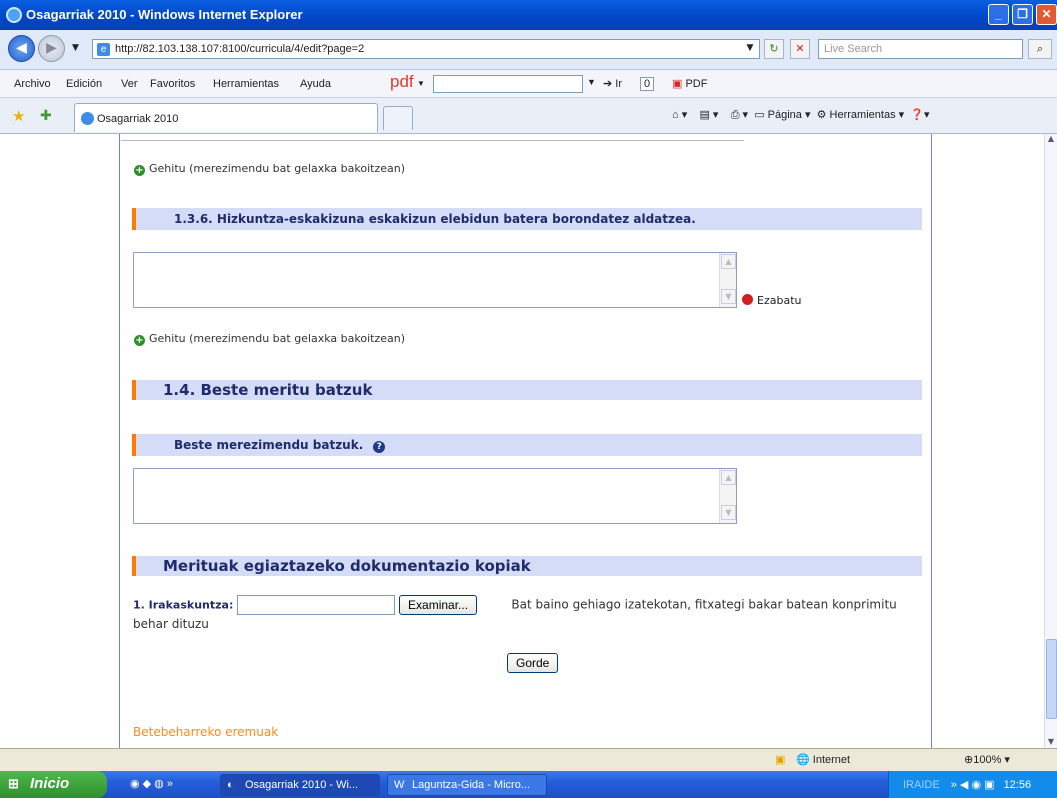 The height and width of the screenshot is (798, 1057). Describe the element at coordinates (782, 115) in the screenshot. I see `page-menu: ▭ Página ▾` at that location.